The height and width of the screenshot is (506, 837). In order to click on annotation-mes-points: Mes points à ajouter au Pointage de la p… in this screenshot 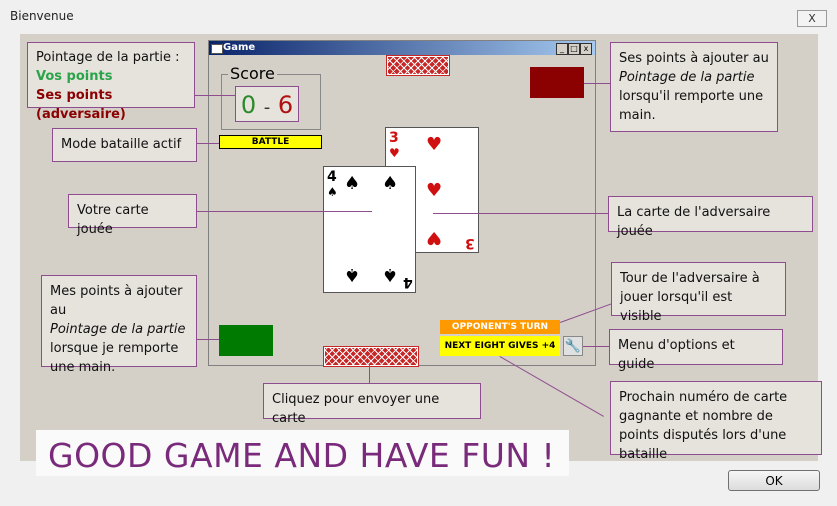, I will do `click(119, 325)`.